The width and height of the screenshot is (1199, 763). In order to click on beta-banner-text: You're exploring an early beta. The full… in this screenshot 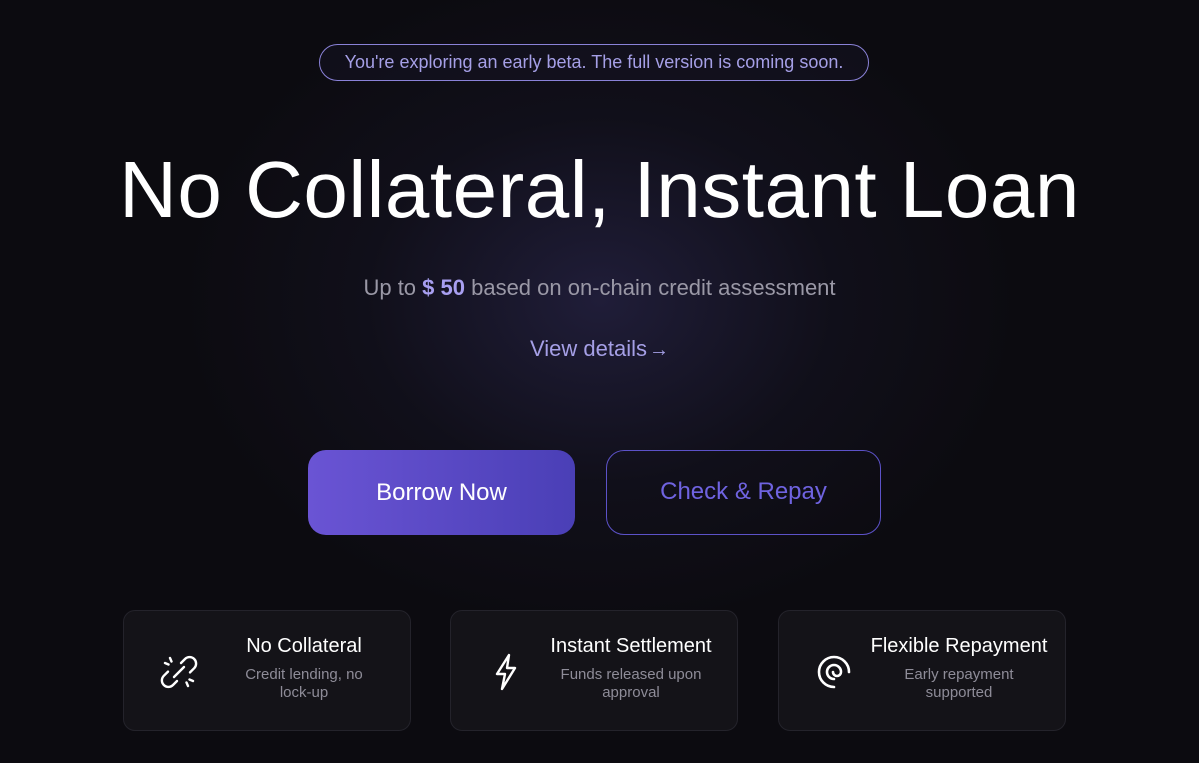, I will do `click(594, 62)`.